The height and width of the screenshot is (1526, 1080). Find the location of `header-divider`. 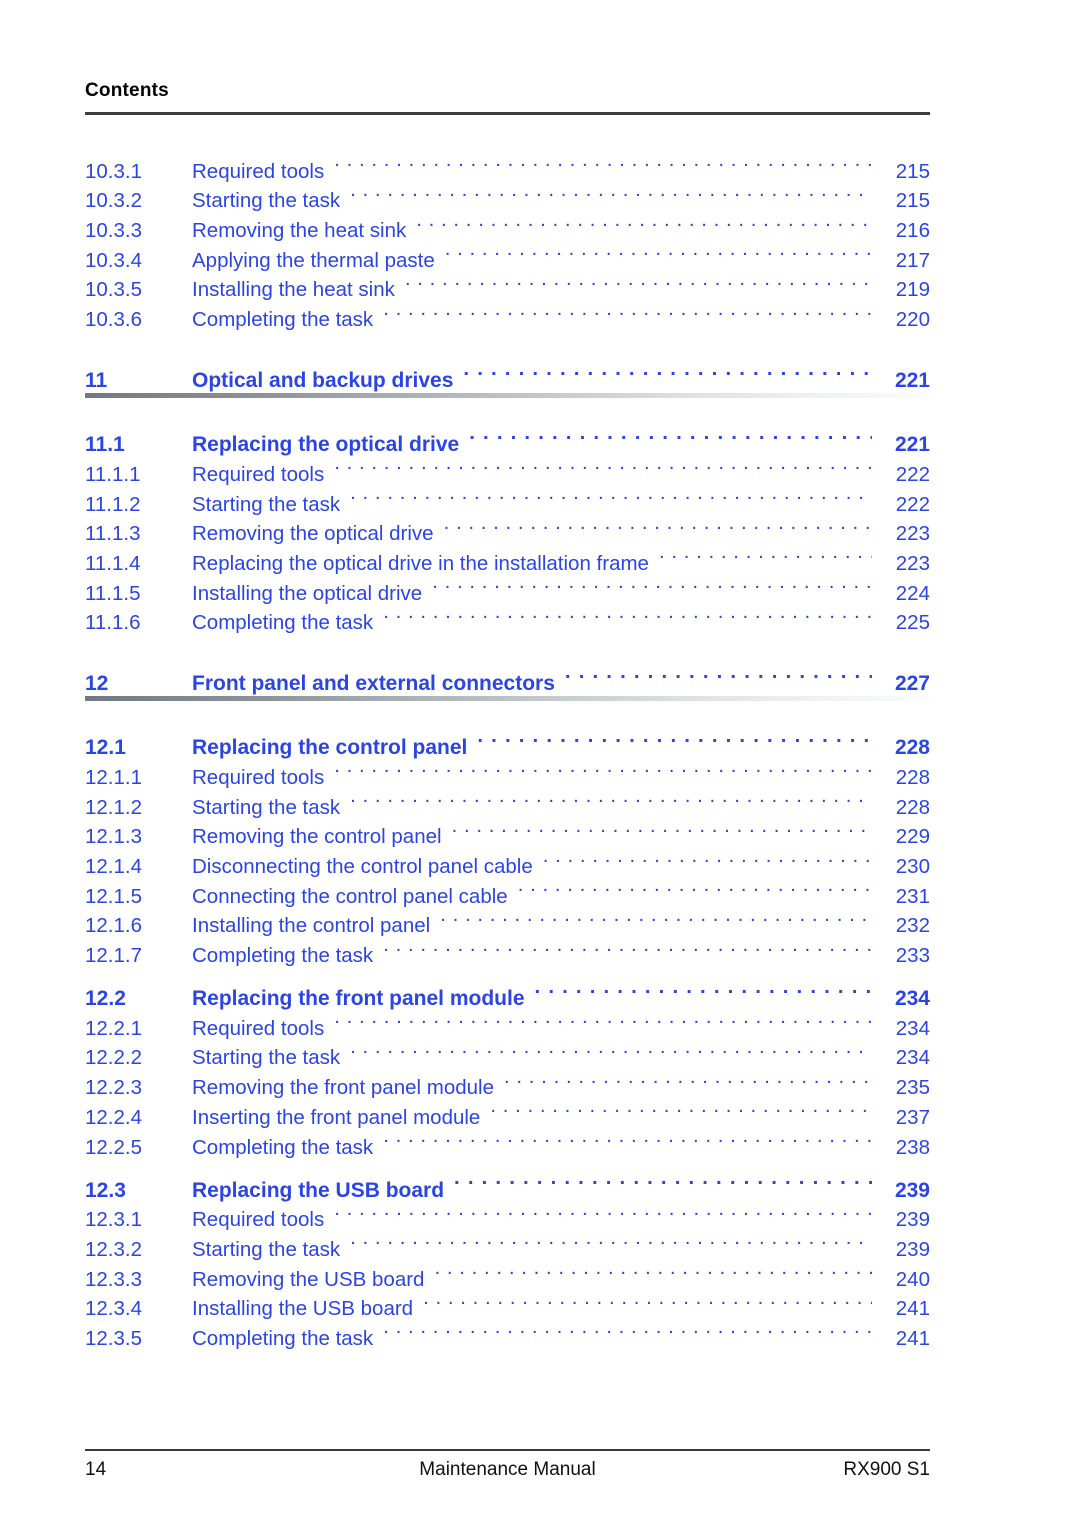

header-divider is located at coordinates (507, 113).